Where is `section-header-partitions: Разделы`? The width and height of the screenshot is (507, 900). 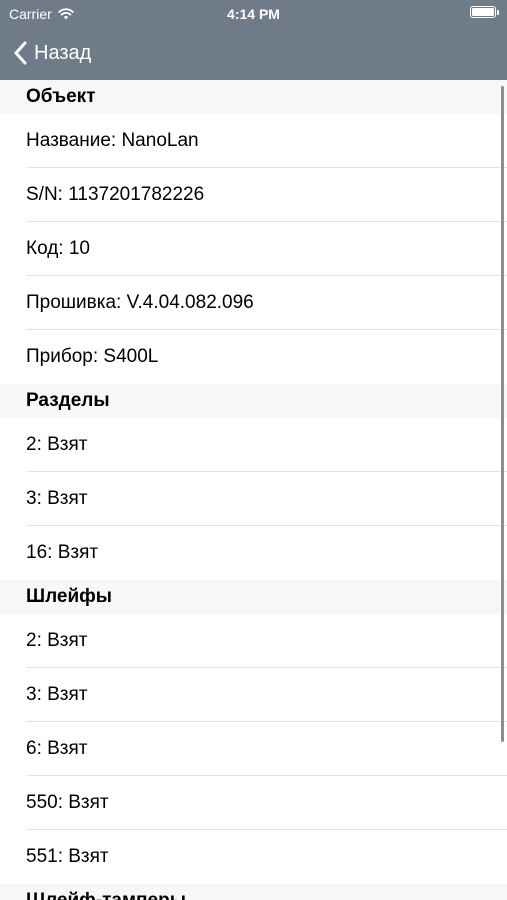 section-header-partitions: Разделы is located at coordinates (253, 401).